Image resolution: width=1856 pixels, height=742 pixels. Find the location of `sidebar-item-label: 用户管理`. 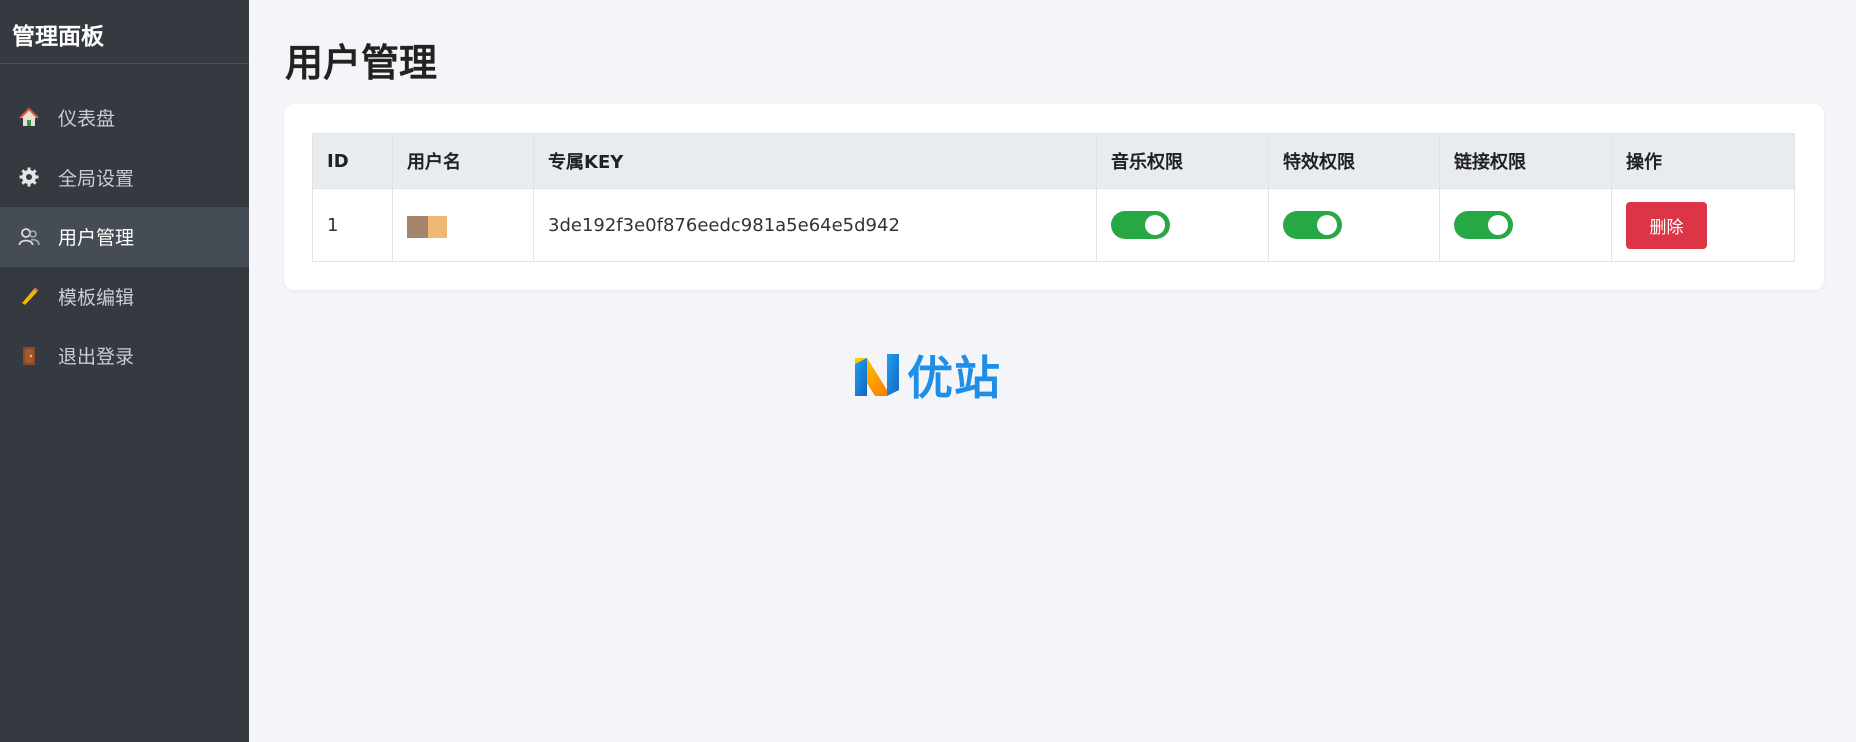

sidebar-item-label: 用户管理 is located at coordinates (96, 238).